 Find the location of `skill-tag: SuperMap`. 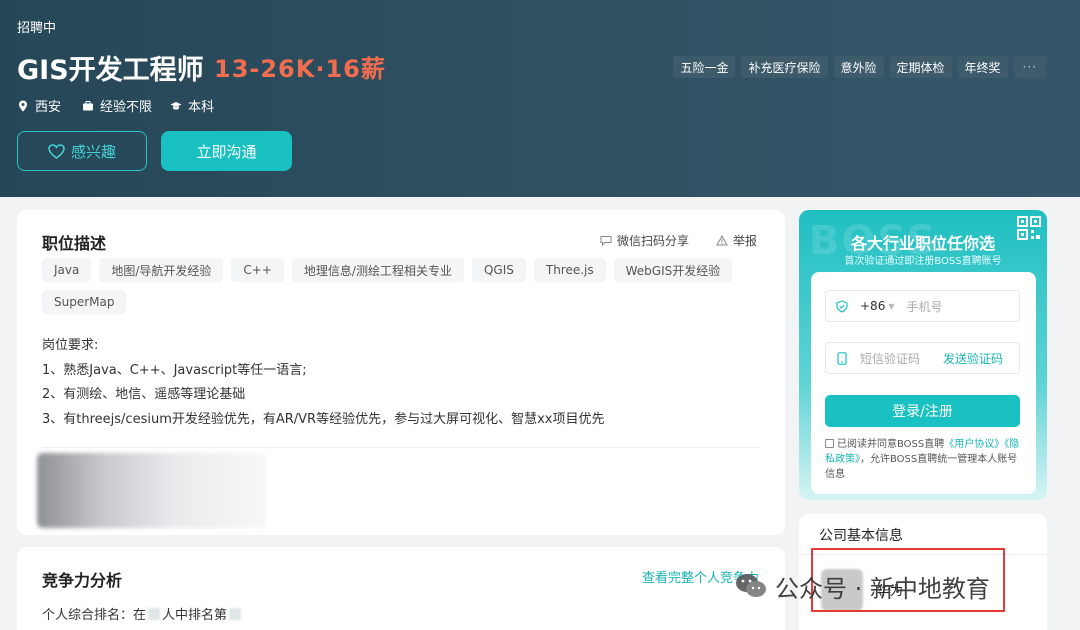

skill-tag: SuperMap is located at coordinates (84, 302).